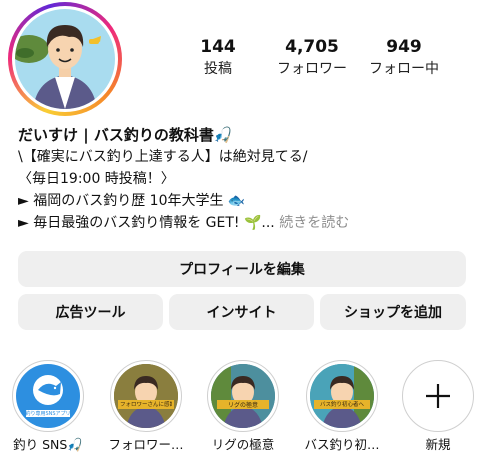  I want to click on insights-button: インサイト, so click(241, 312).